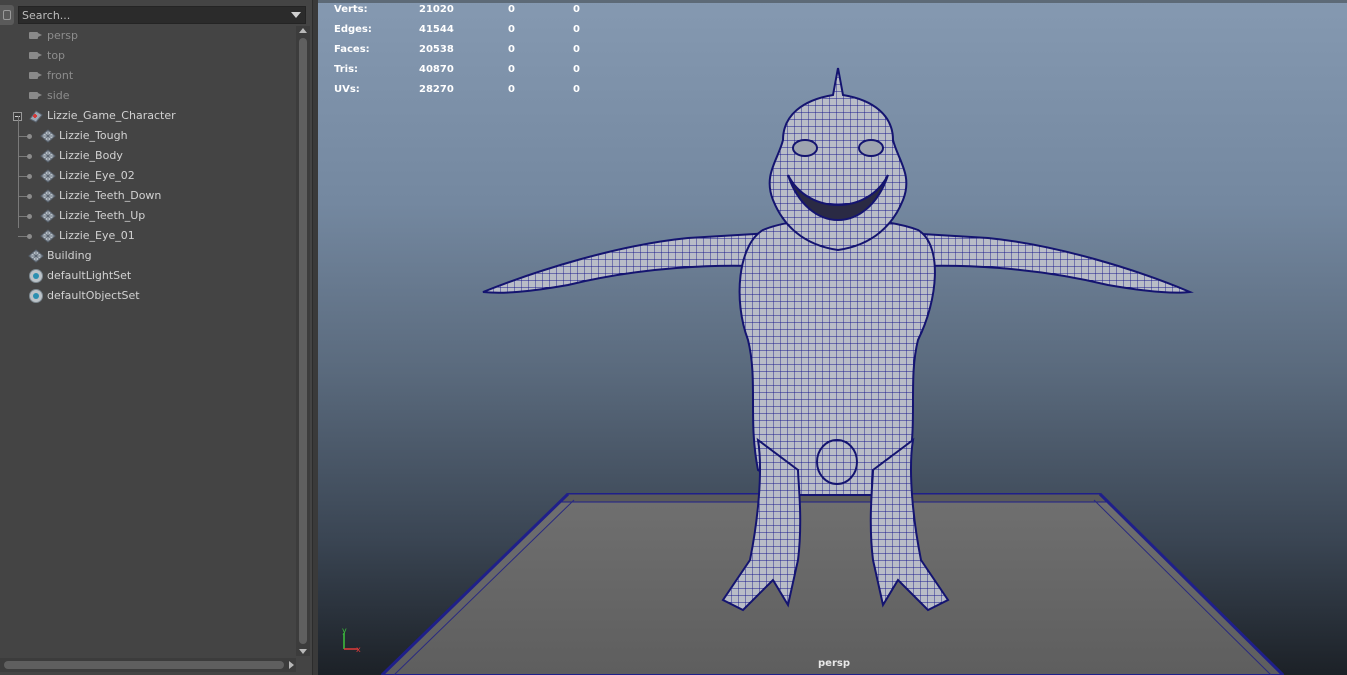 This screenshot has height=675, width=1347. I want to click on outliner-item-lizzie-teeth-down: Lizzie_Teeth_Down, so click(148, 196).